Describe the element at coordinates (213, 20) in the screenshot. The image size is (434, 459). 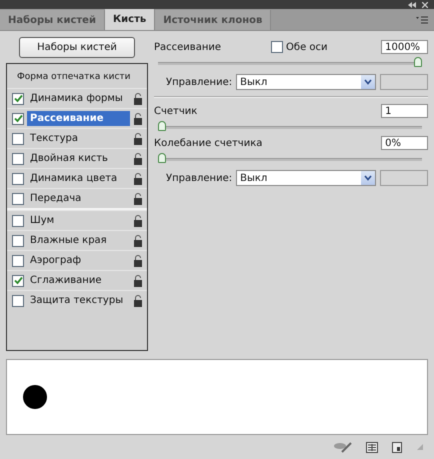
I see `panel-tab: Источник клонов` at that location.